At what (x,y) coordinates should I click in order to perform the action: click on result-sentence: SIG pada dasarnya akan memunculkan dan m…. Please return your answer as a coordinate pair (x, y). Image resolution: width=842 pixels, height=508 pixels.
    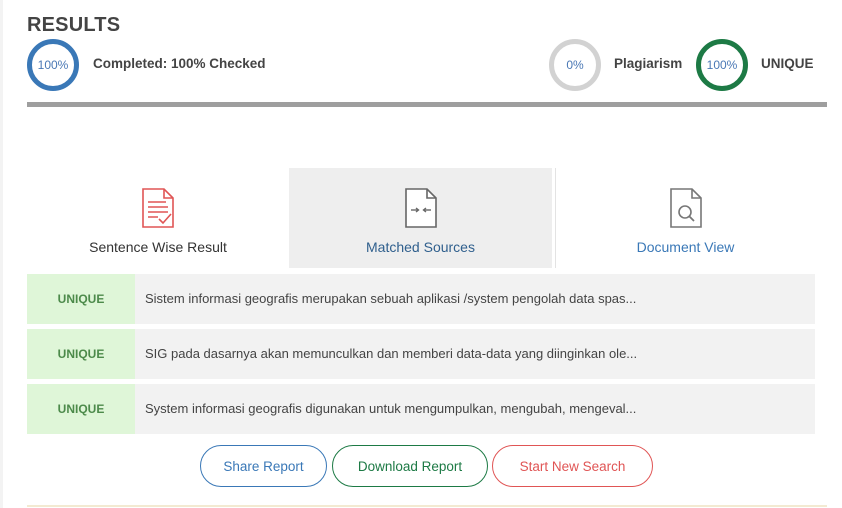
    Looking at the image, I should click on (391, 353).